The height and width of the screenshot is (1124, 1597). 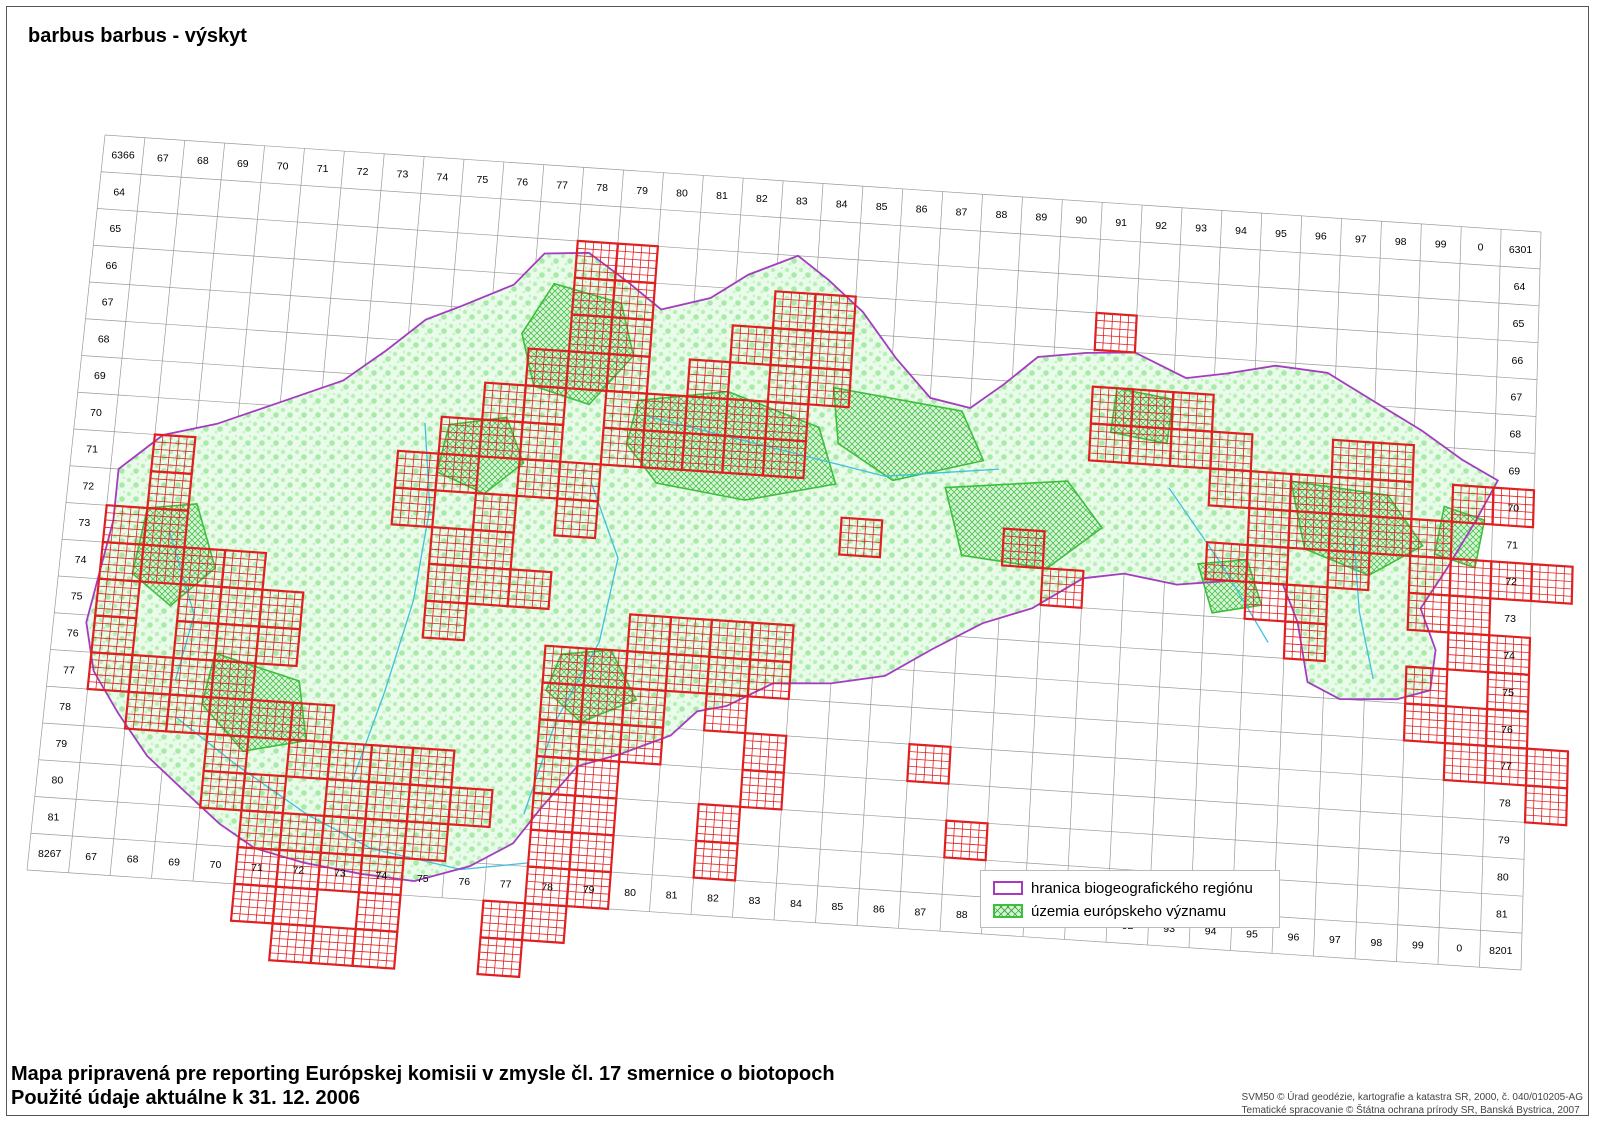 I want to click on grid-label-bottom: 68, so click(x=133, y=860).